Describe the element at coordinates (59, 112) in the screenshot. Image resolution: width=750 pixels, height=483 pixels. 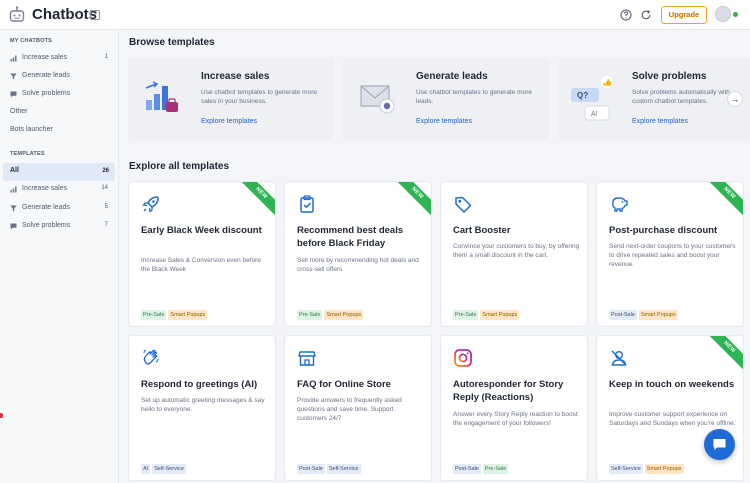
I see `sidebar-item-other: Other` at that location.